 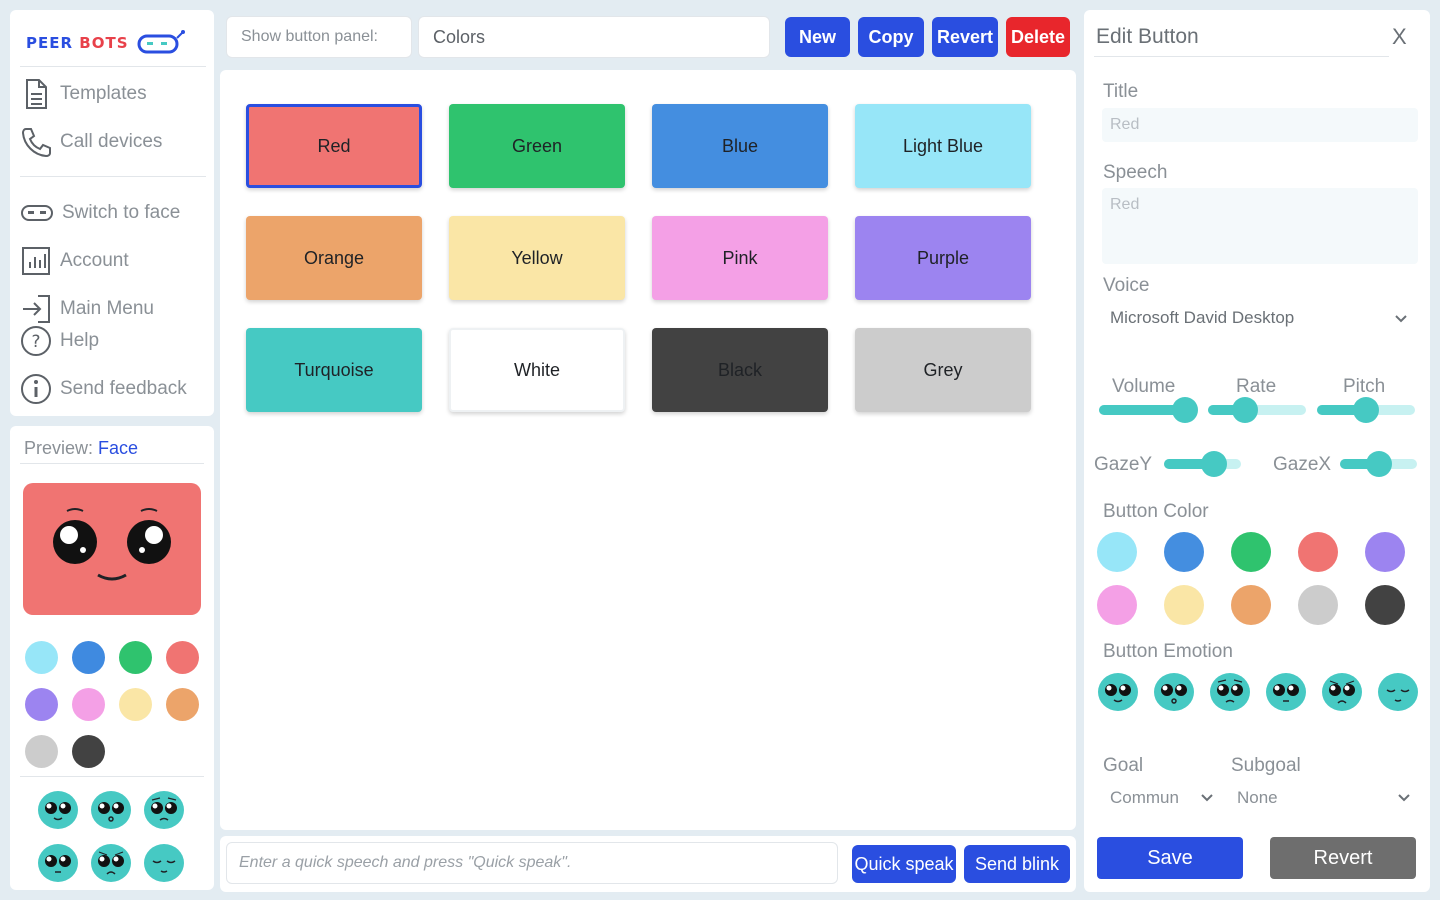 What do you see at coordinates (1324, 799) in the screenshot?
I see `subgoal-select: None` at bounding box center [1324, 799].